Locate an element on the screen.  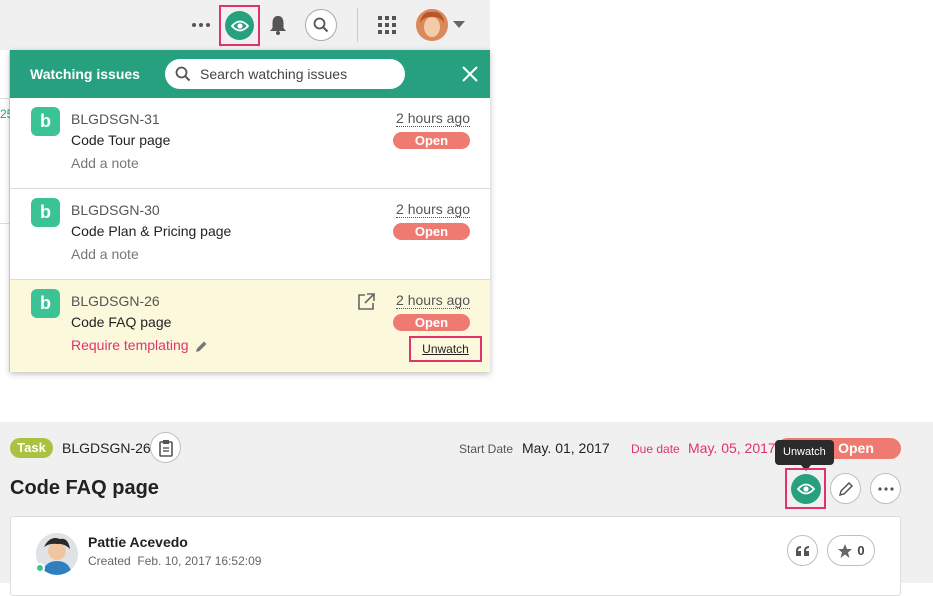
top-bar is located at coordinates (245, 25).